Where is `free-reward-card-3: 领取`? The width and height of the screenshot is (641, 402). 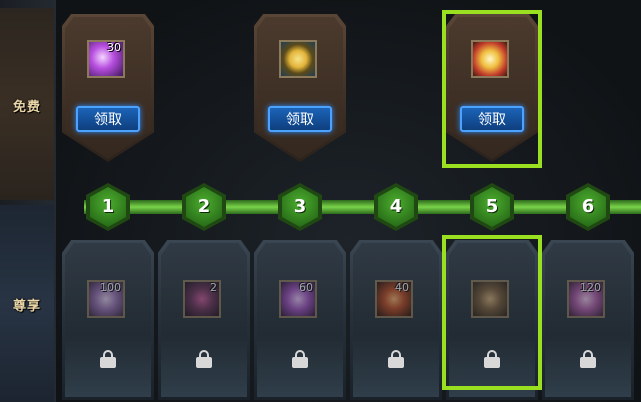 free-reward-card-3: 领取 is located at coordinates (300, 88).